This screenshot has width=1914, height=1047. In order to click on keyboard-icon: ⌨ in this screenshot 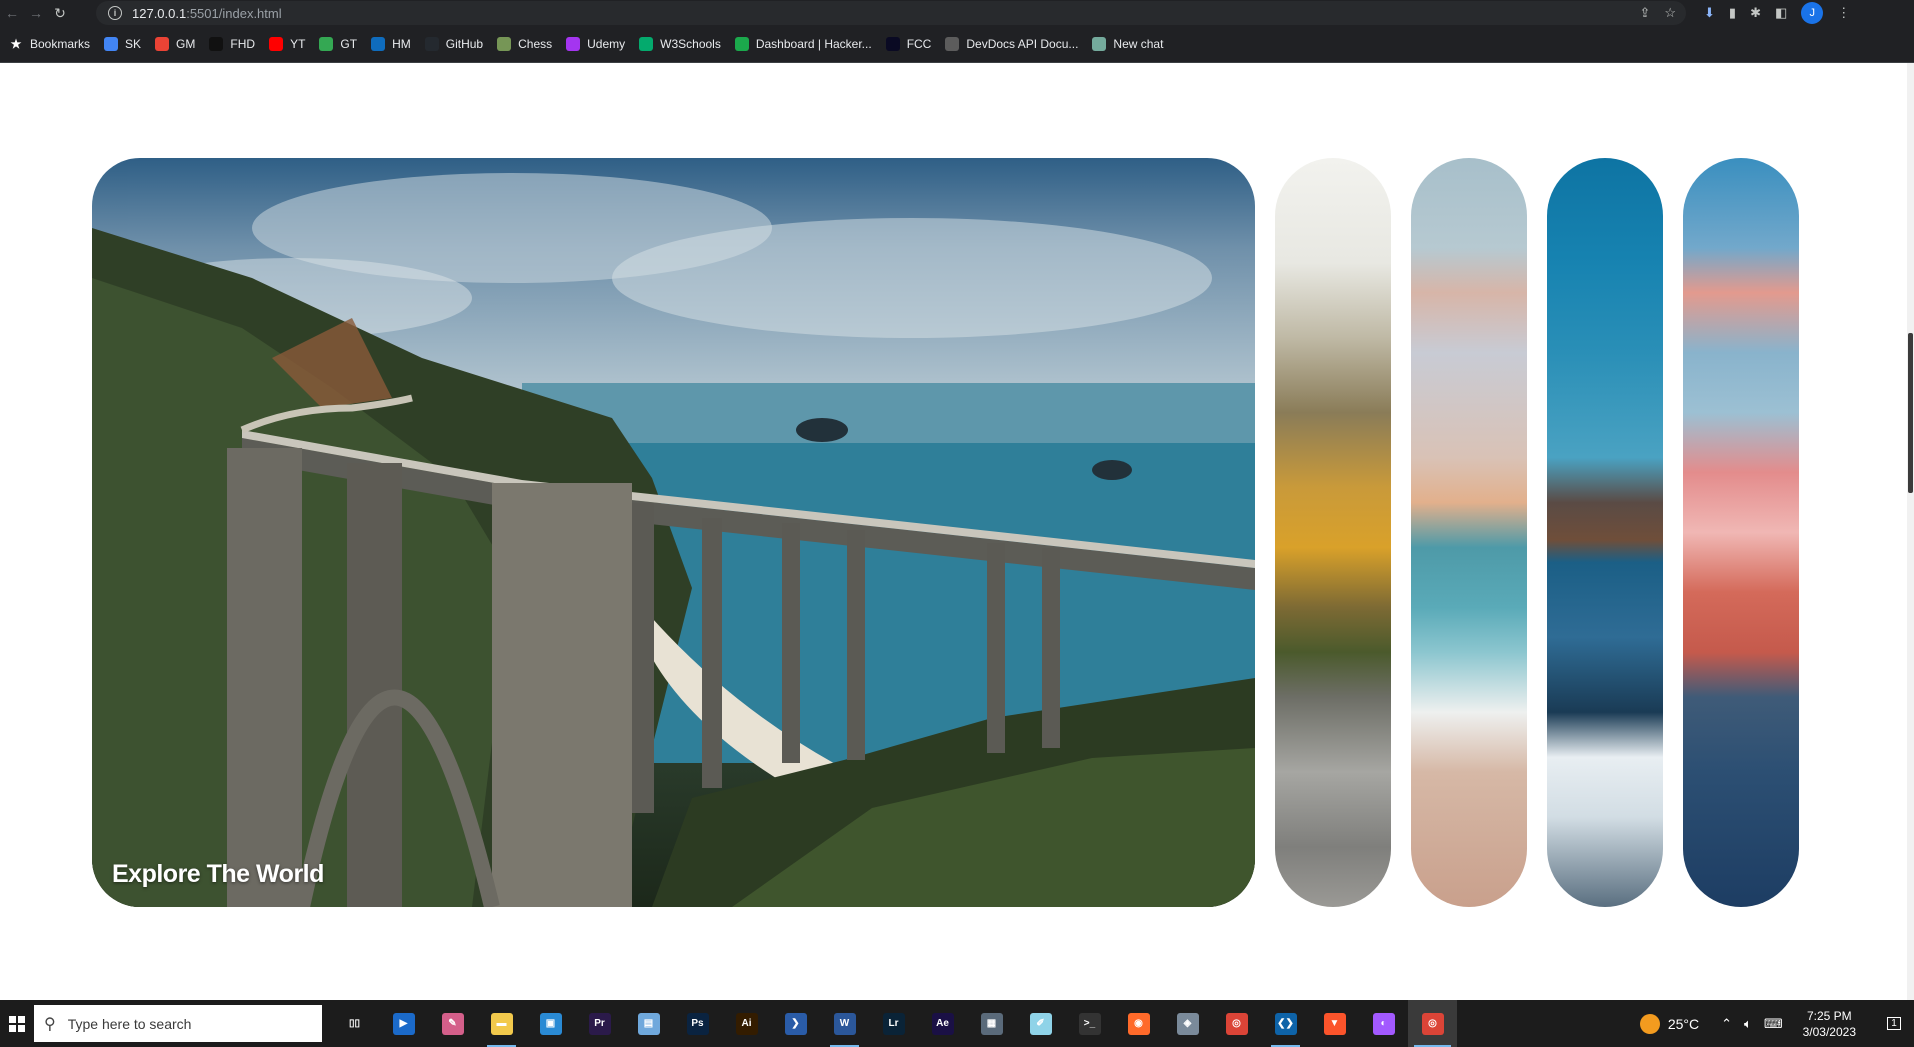, I will do `click(1773, 1024)`.